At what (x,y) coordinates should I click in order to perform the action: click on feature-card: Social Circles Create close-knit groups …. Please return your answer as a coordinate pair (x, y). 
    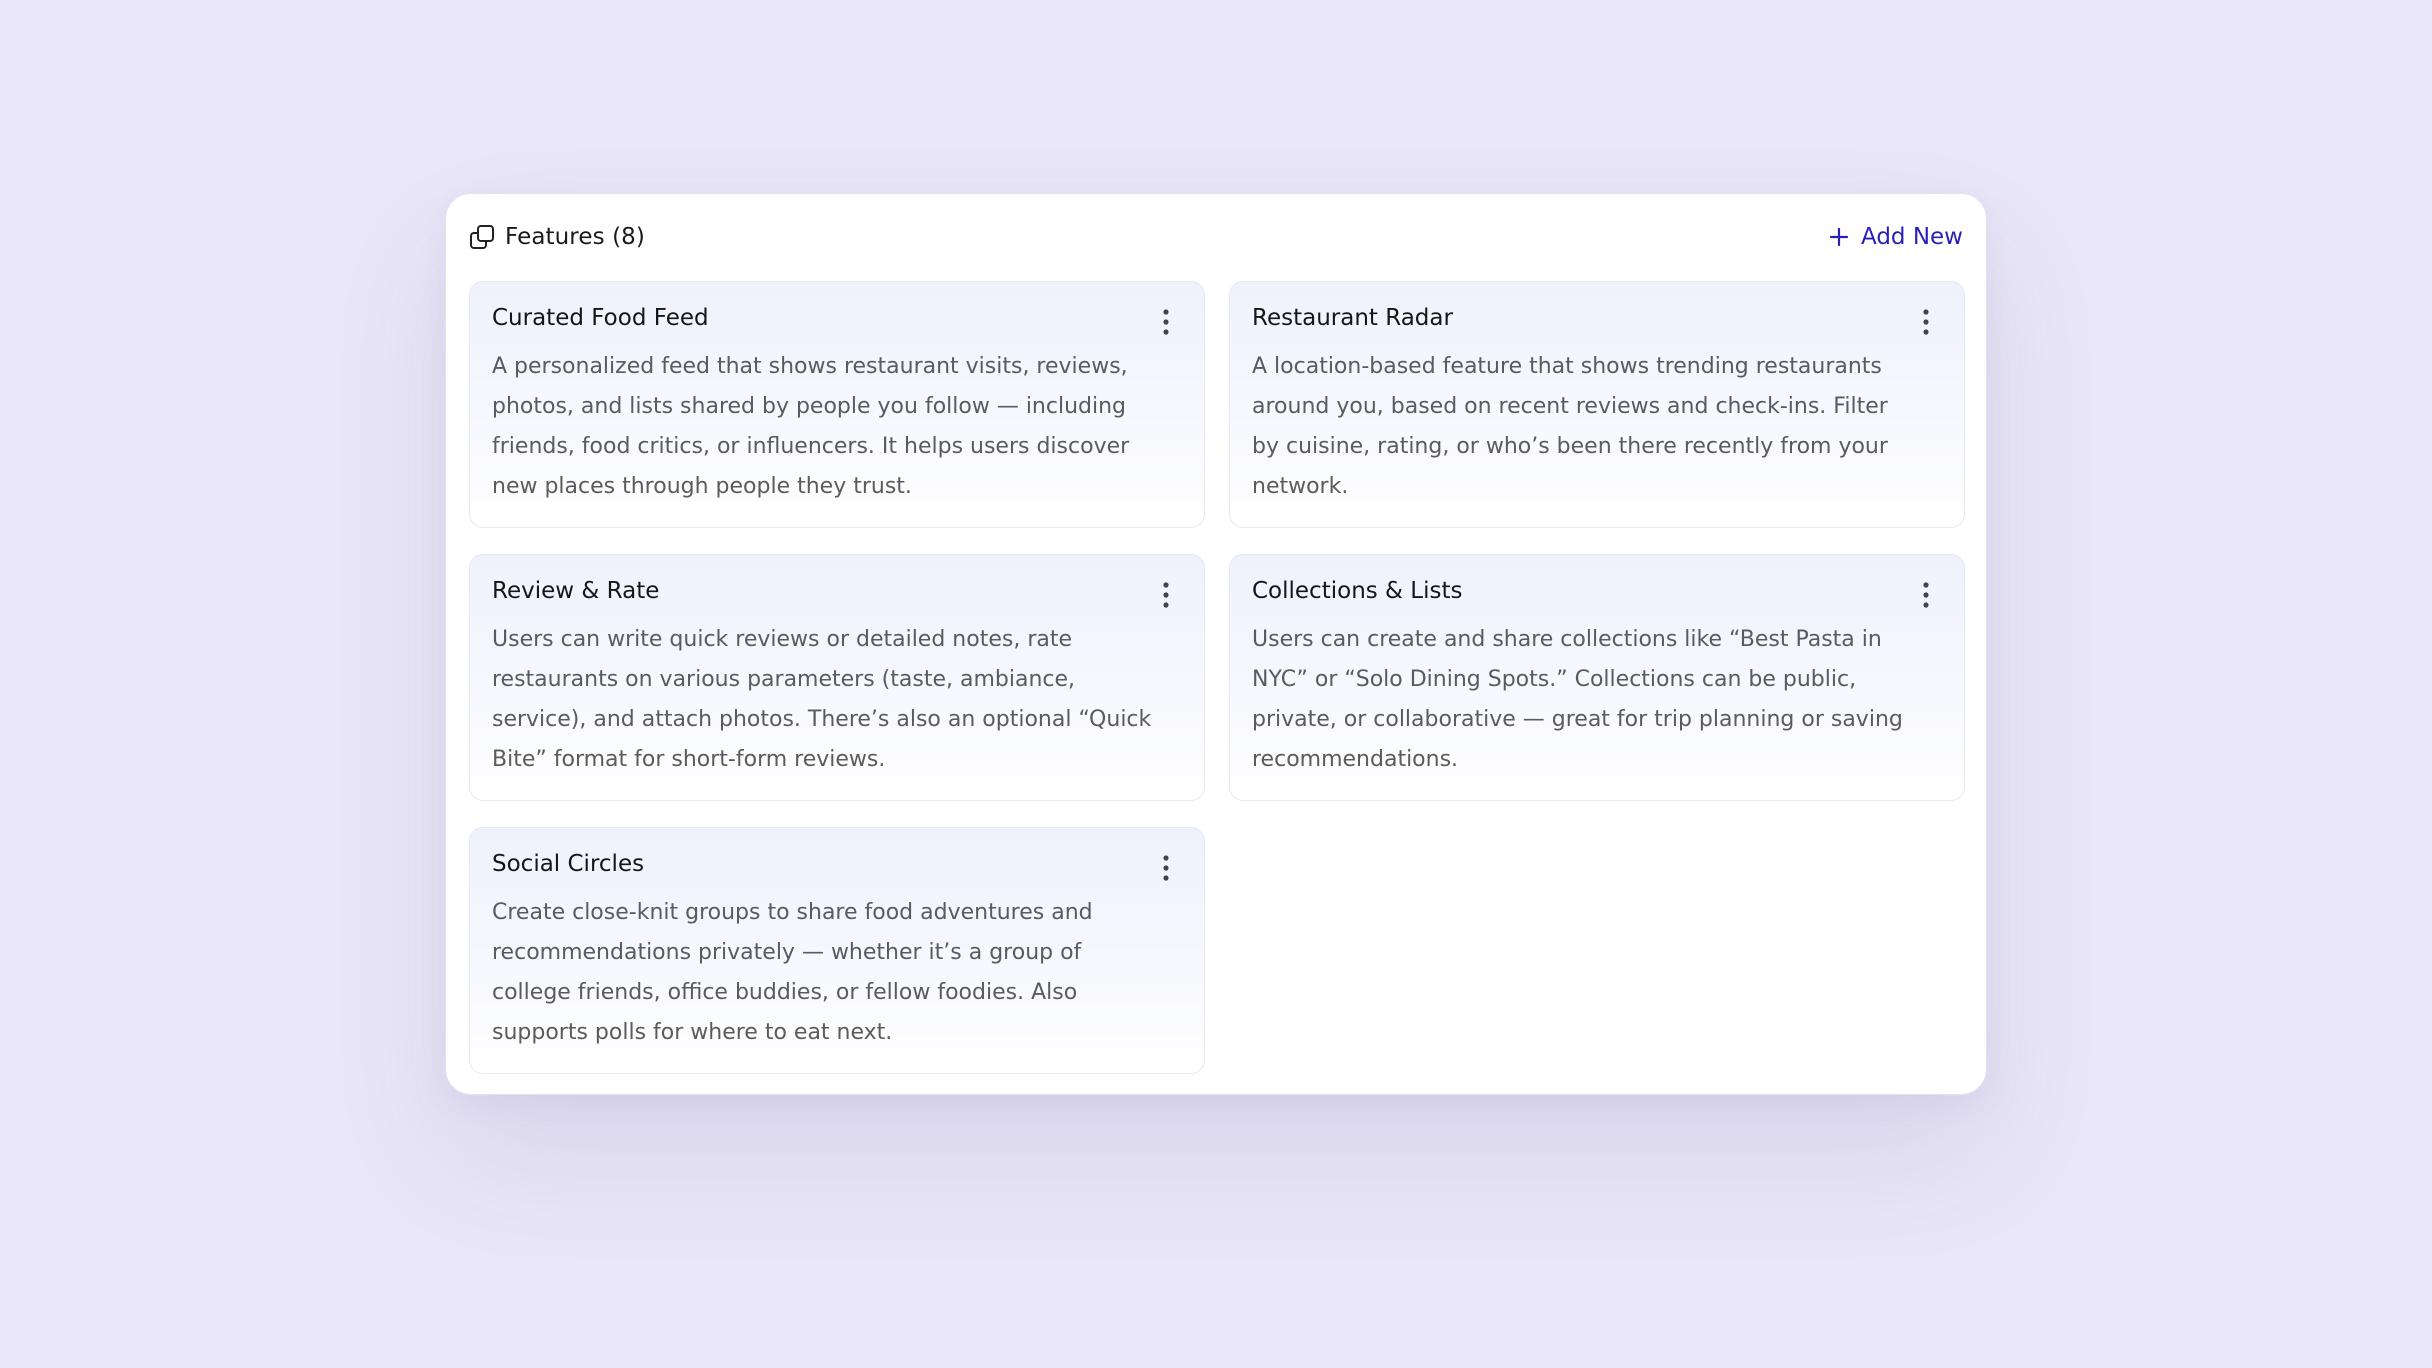
    Looking at the image, I should click on (837, 950).